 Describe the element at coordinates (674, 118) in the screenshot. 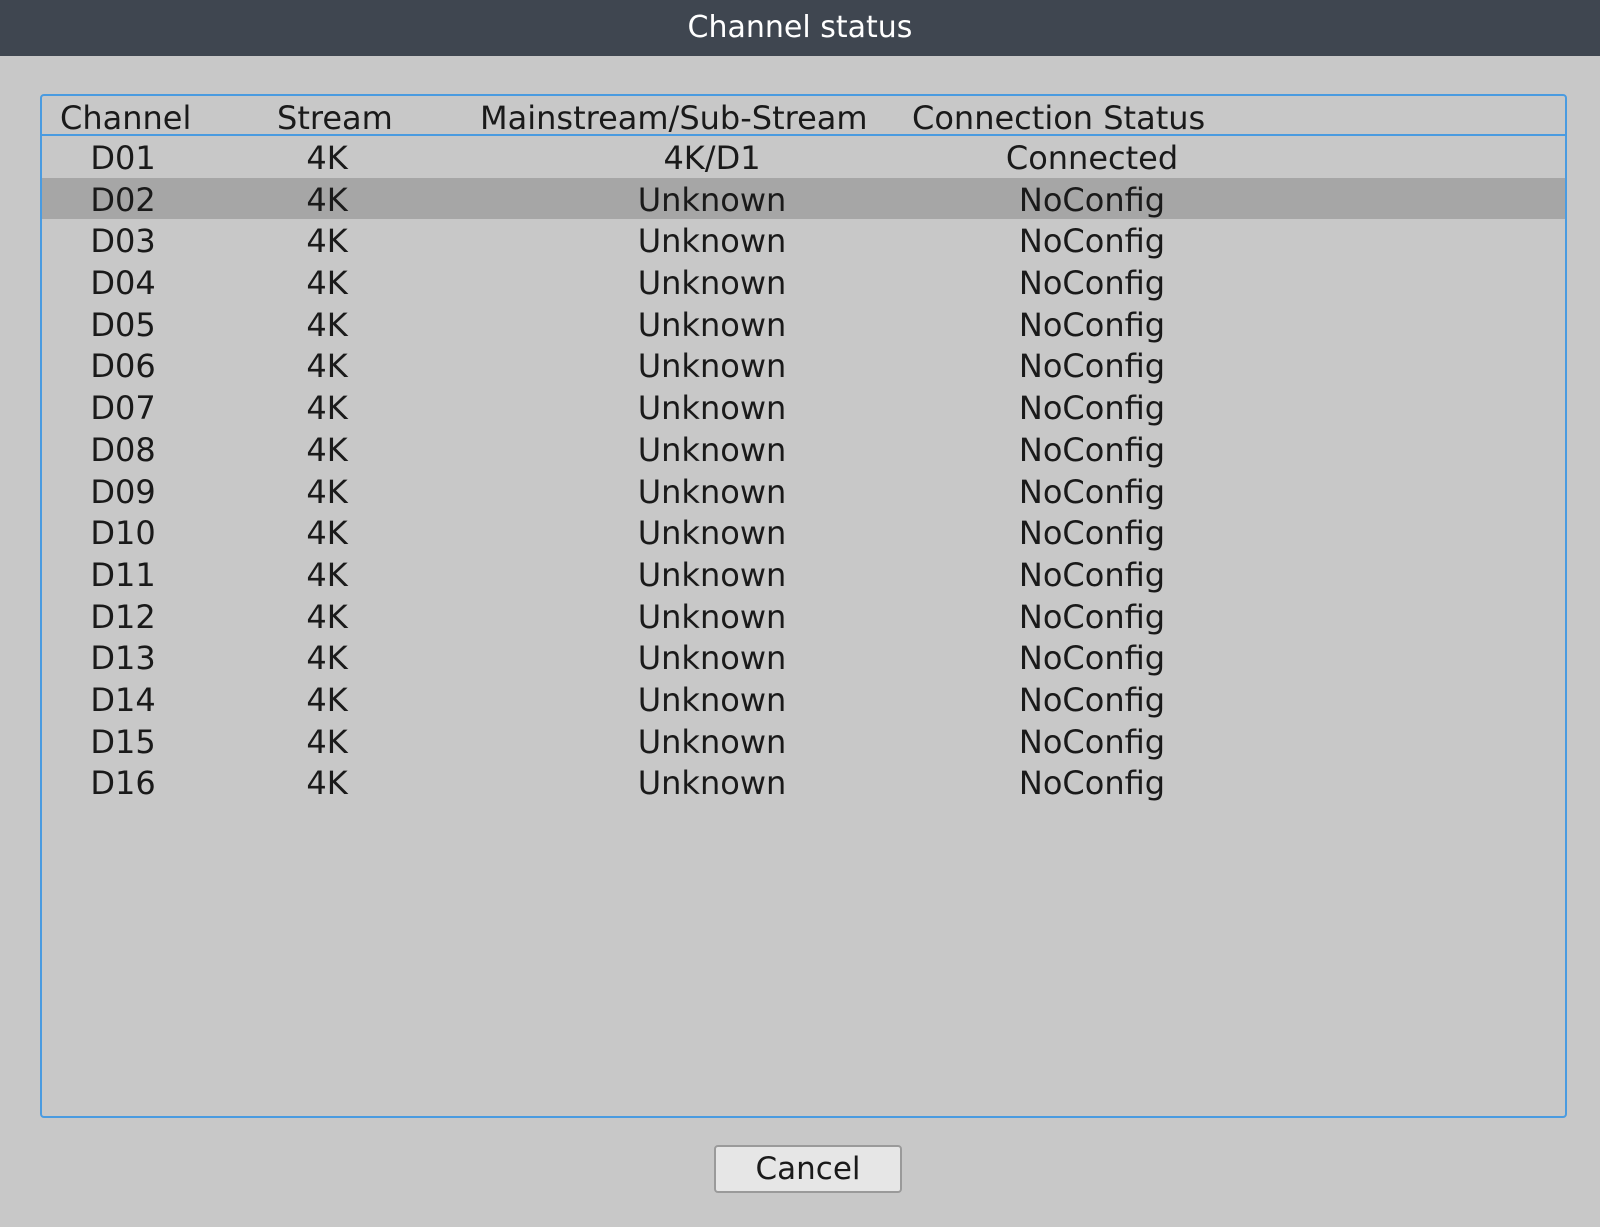

I see `column-header-mainstream-sub-stream: Mainstream/Sub-Stream` at that location.